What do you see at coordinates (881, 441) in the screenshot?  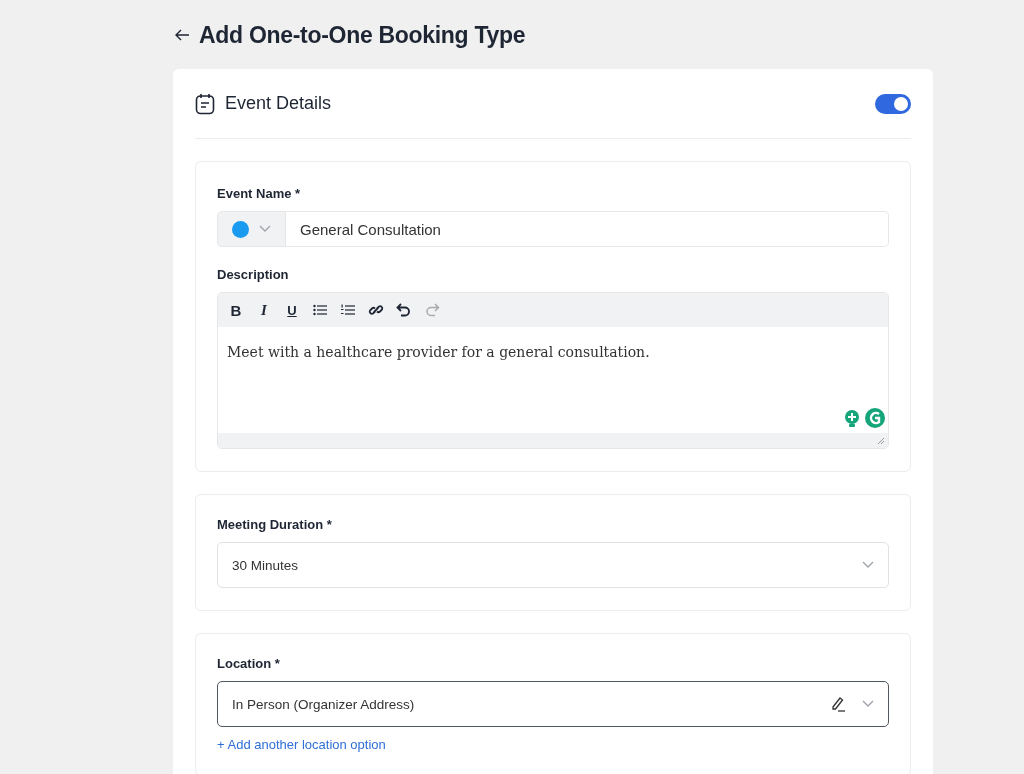 I see `resize-grip-icon` at bounding box center [881, 441].